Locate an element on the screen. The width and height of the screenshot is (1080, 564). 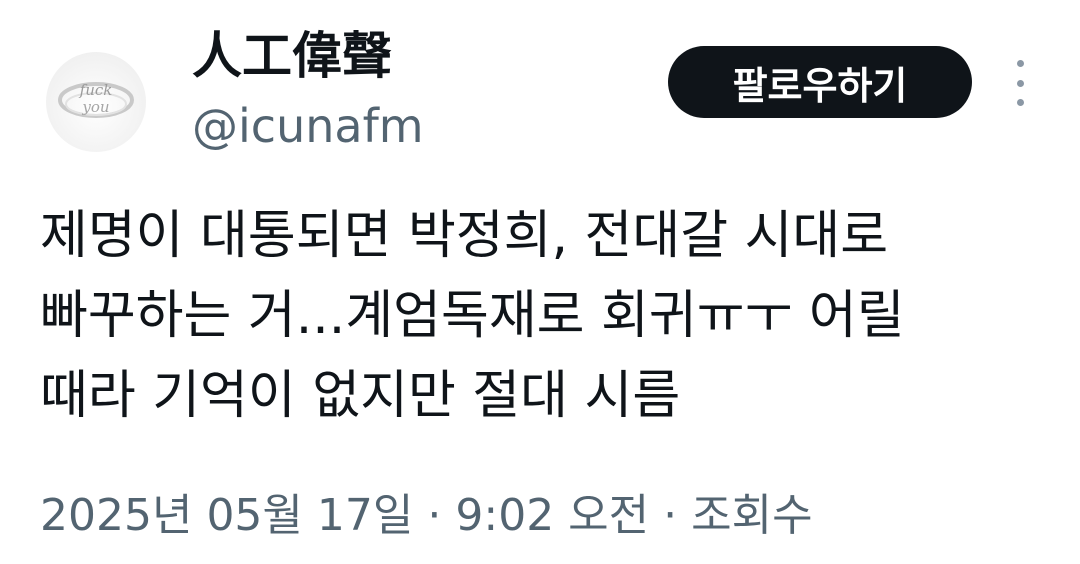
avatar: fuck you is located at coordinates (96, 102).